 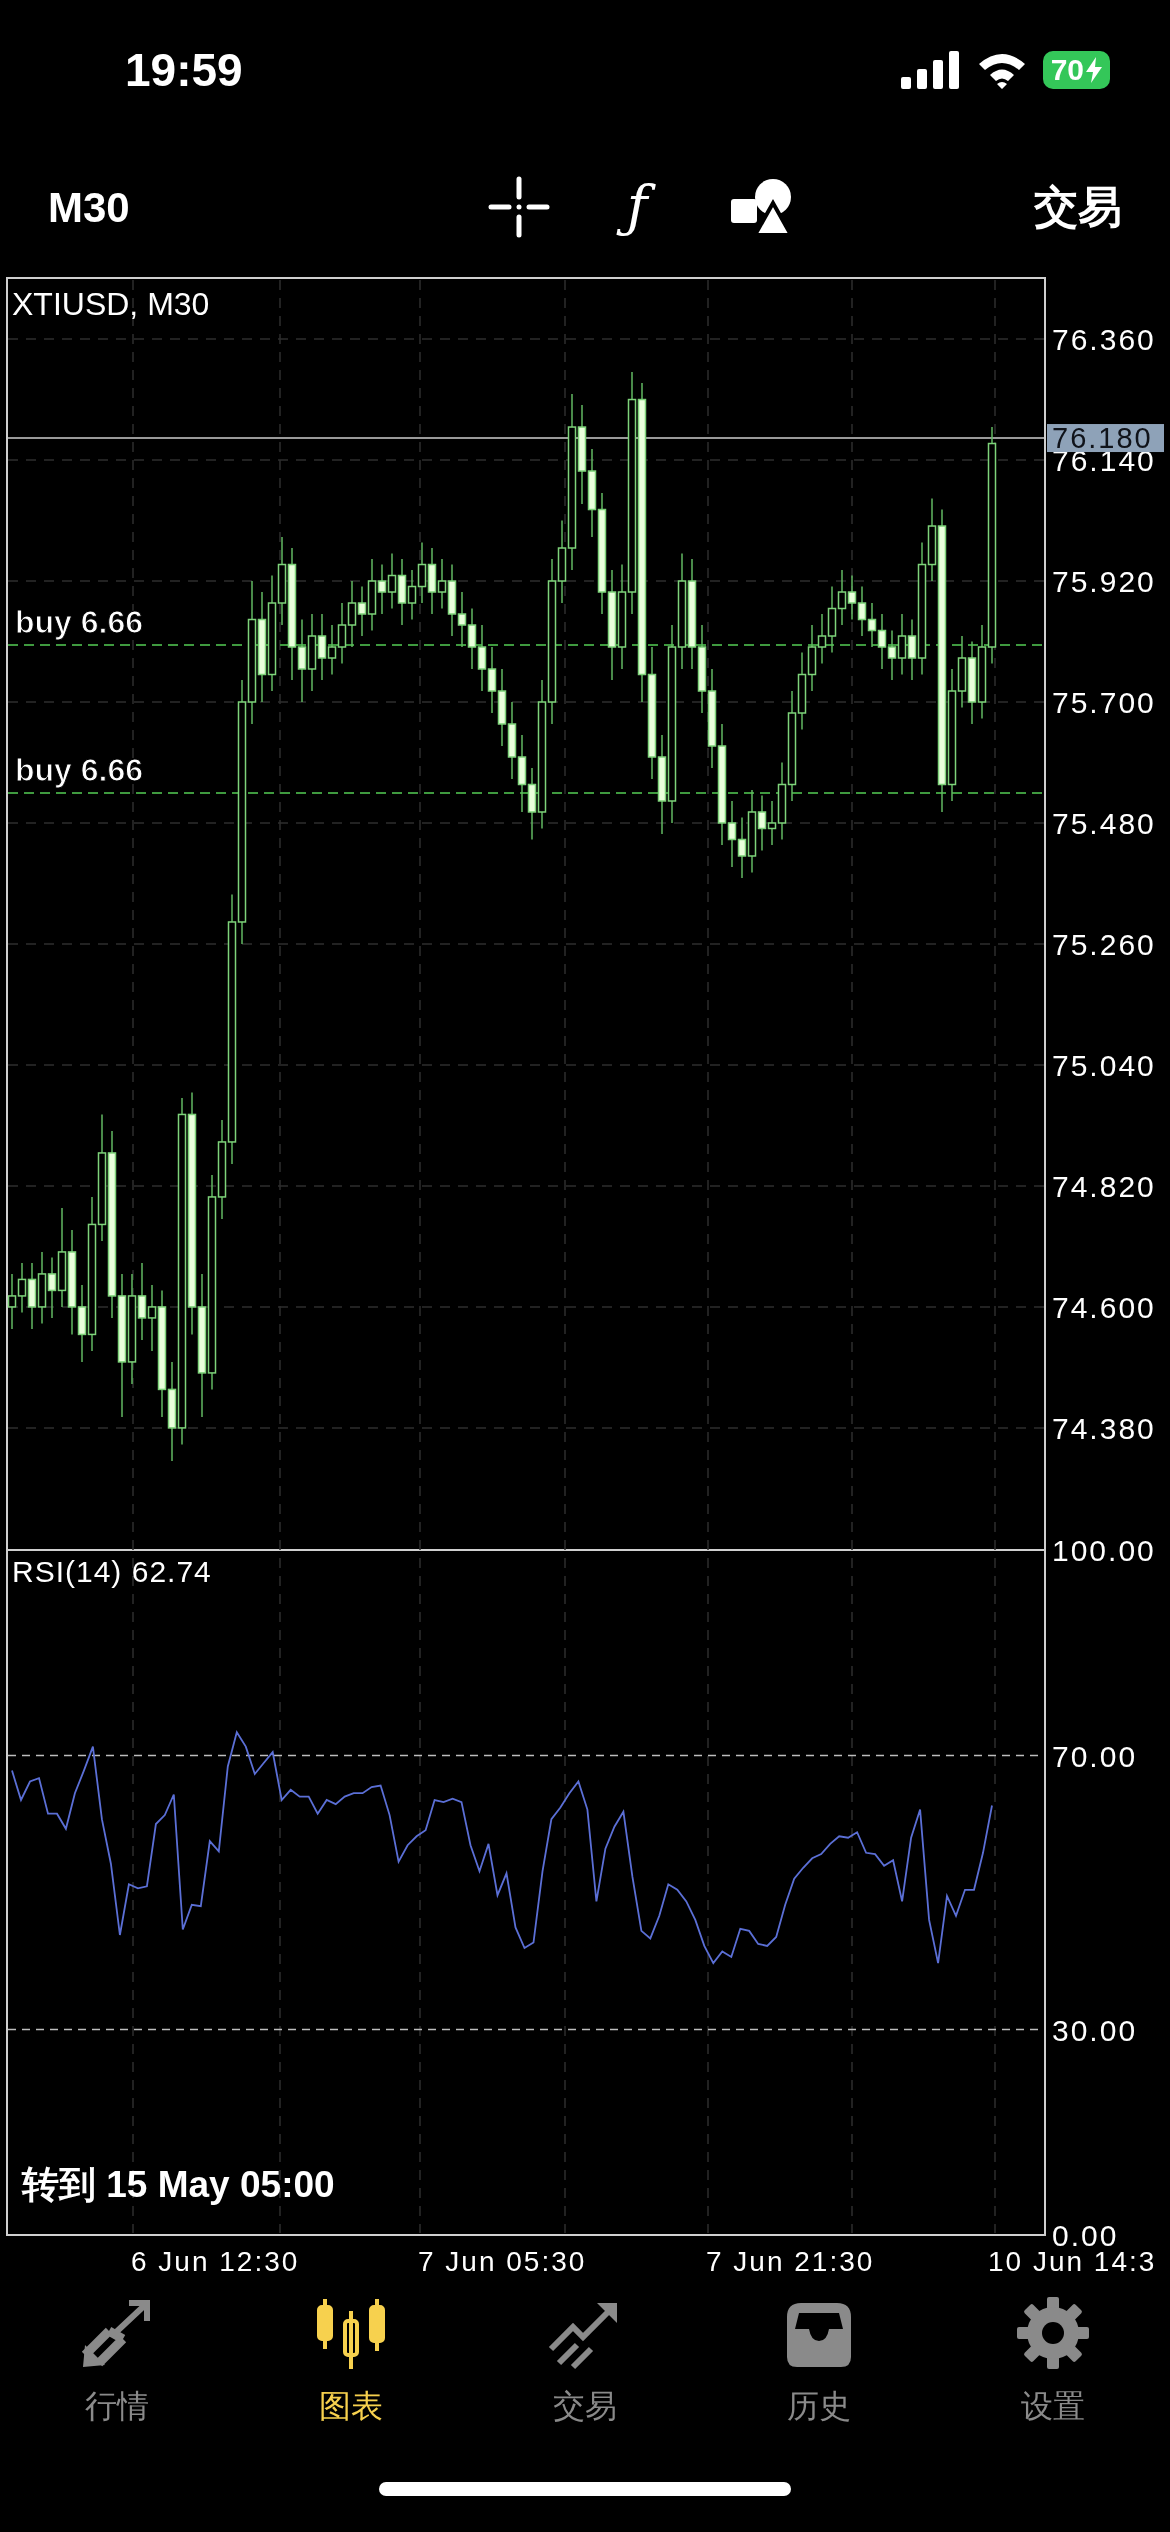 I want to click on clock-time: 19:59, so click(x=184, y=70).